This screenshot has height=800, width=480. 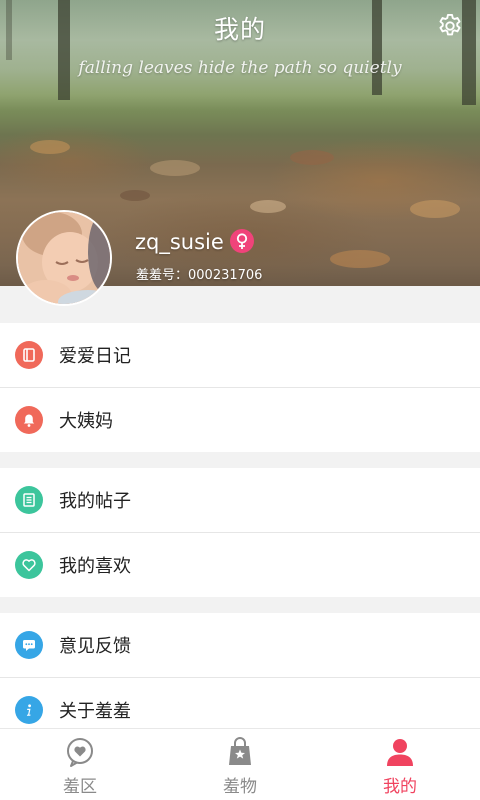 What do you see at coordinates (95, 501) in the screenshot?
I see `menu-item-label: 我的帖子` at bounding box center [95, 501].